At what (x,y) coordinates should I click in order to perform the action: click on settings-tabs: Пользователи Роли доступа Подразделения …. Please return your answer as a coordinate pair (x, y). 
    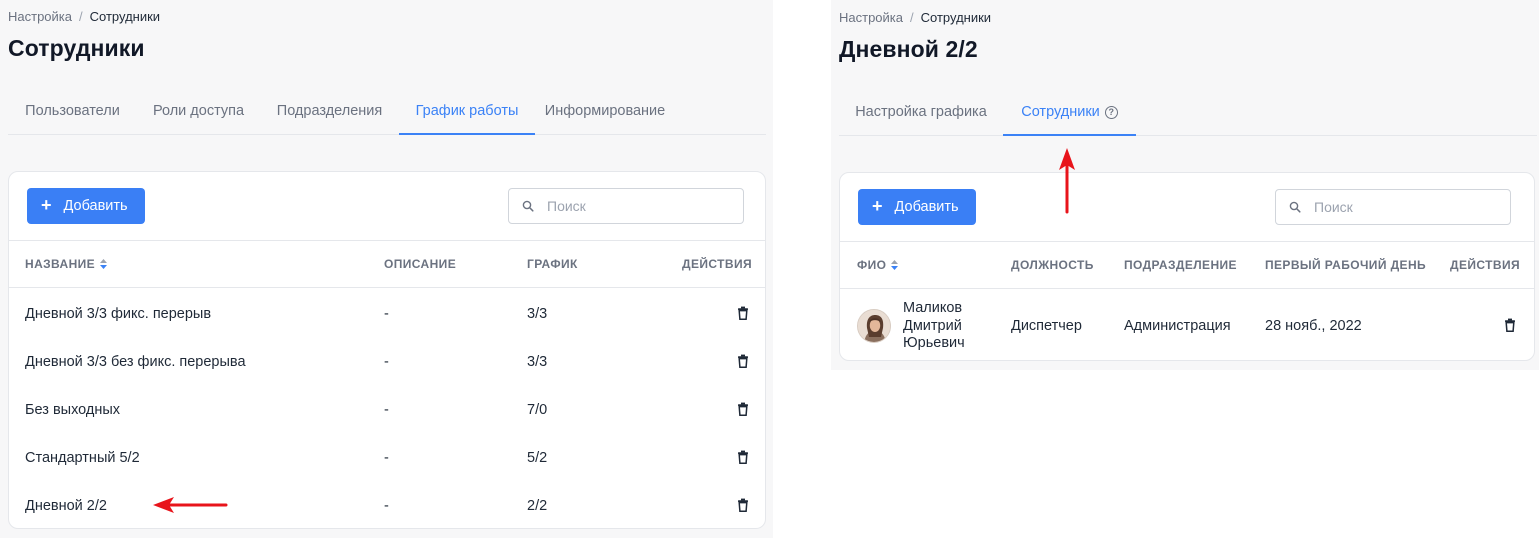
    Looking at the image, I should click on (387, 111).